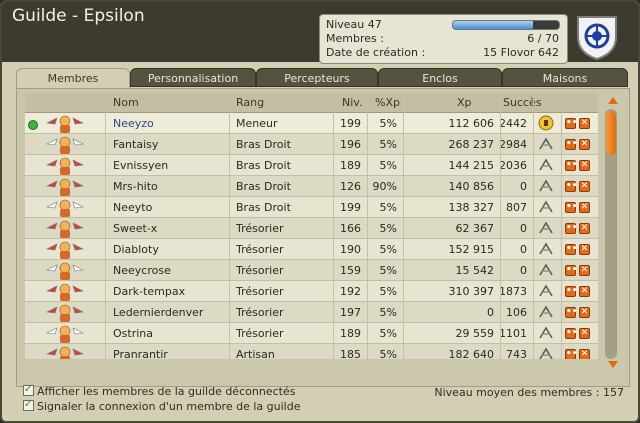  What do you see at coordinates (311, 312) in the screenshot?
I see `table-row: Ledernierdenver Trésorier 197 5% 0 106 ••• ✕` at bounding box center [311, 312].